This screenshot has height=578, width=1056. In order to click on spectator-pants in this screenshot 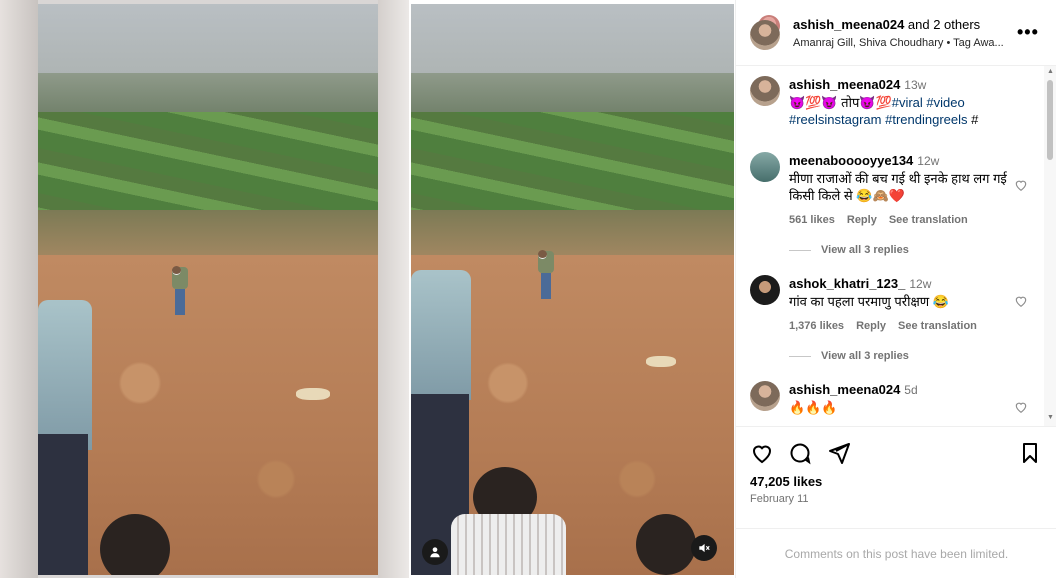, I will do `click(63, 504)`.